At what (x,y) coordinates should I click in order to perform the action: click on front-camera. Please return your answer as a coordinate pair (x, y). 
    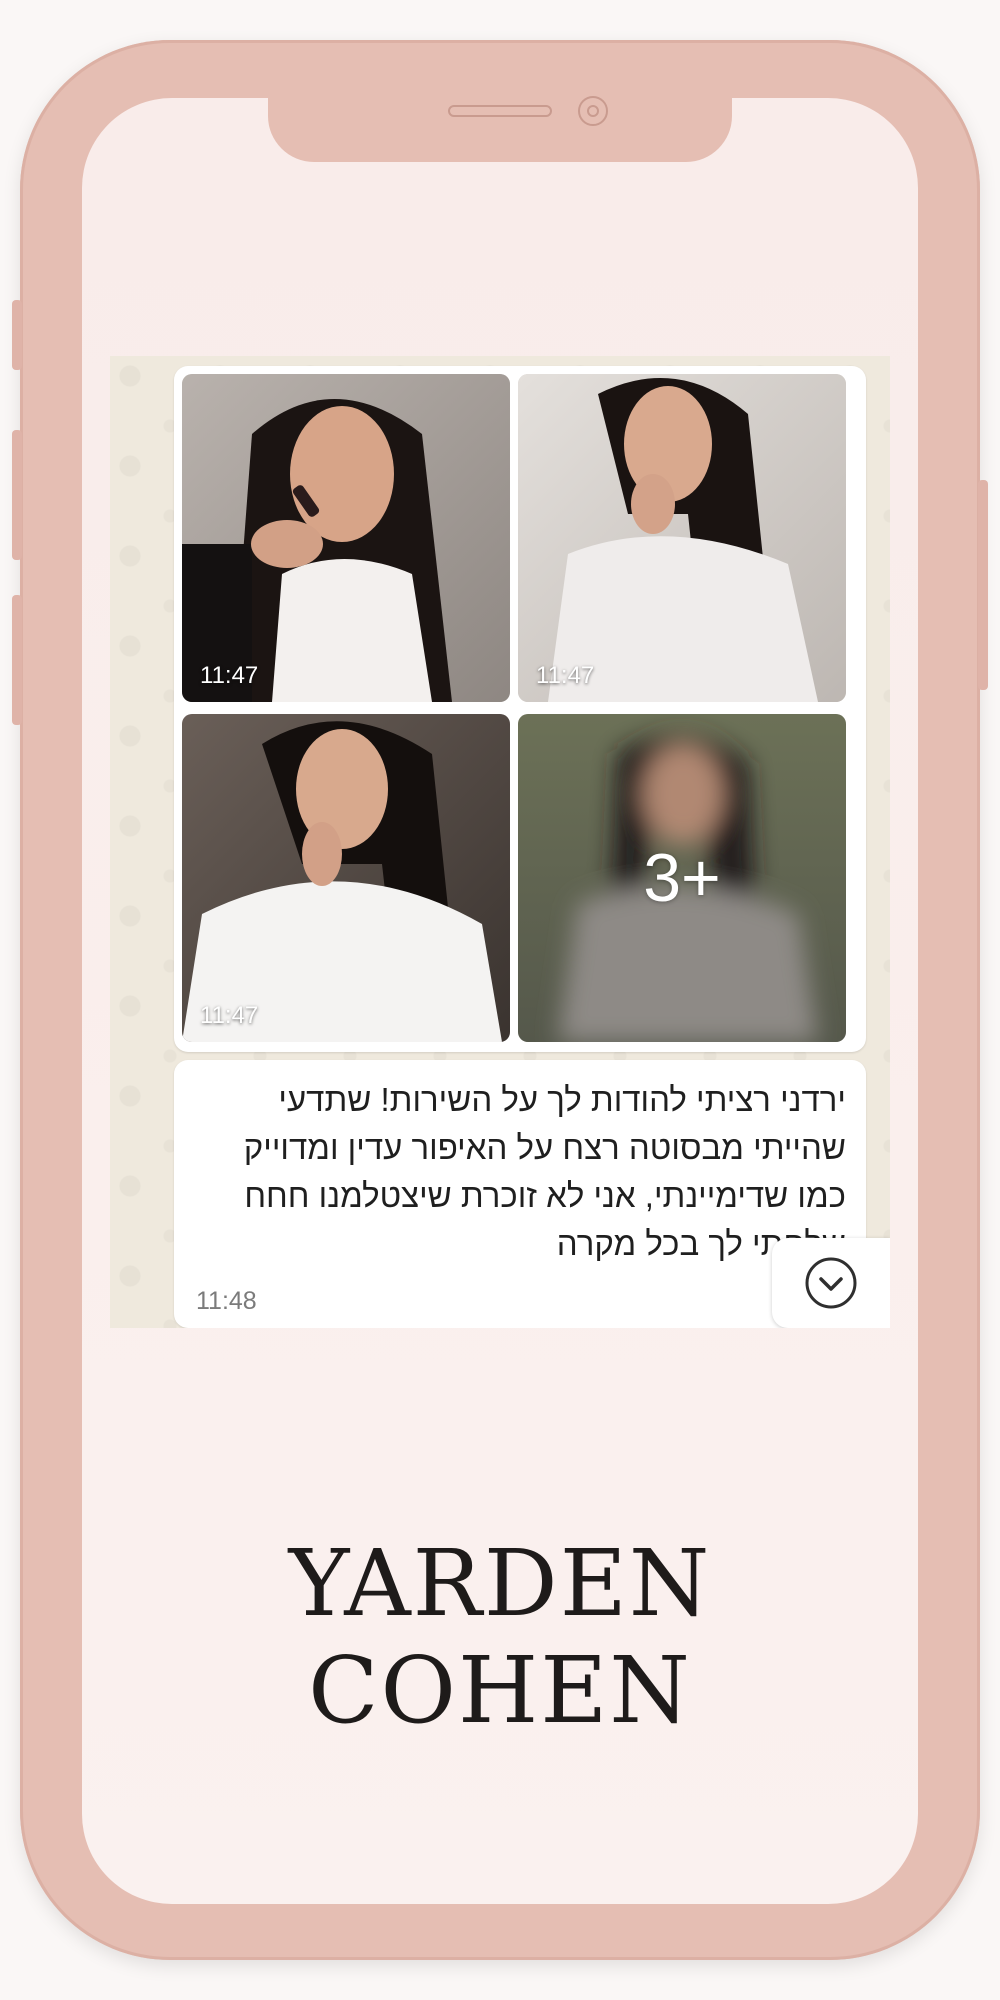
    Looking at the image, I should click on (593, 111).